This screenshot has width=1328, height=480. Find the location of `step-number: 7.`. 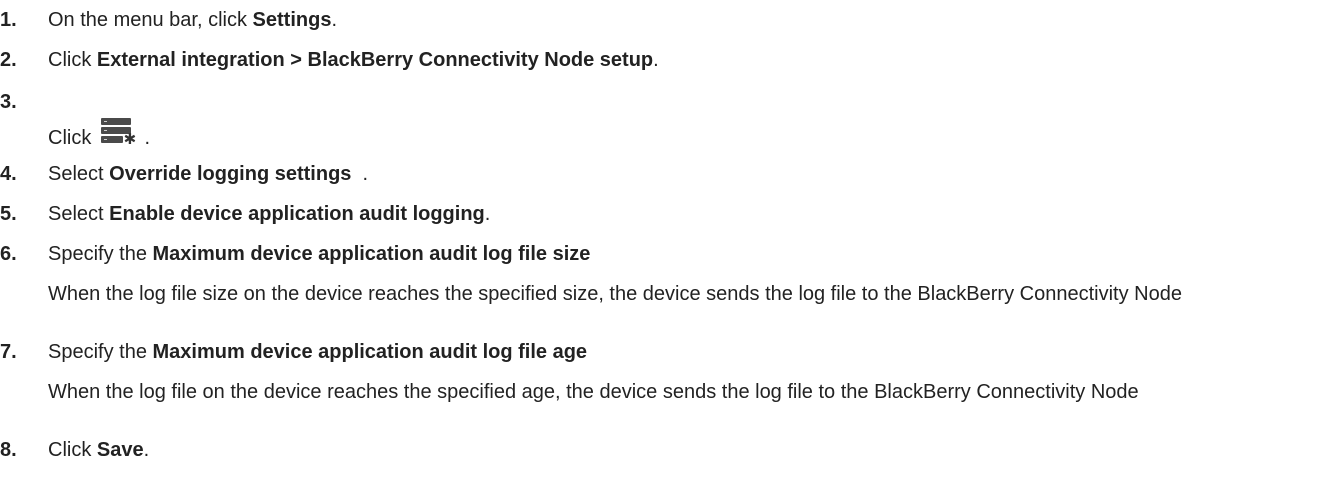

step-number: 7. is located at coordinates (8, 352).